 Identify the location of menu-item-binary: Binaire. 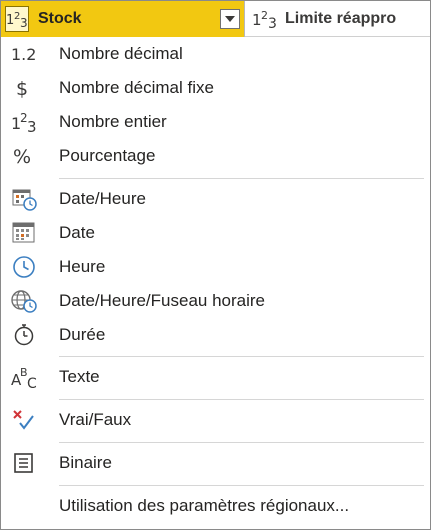
(215, 463).